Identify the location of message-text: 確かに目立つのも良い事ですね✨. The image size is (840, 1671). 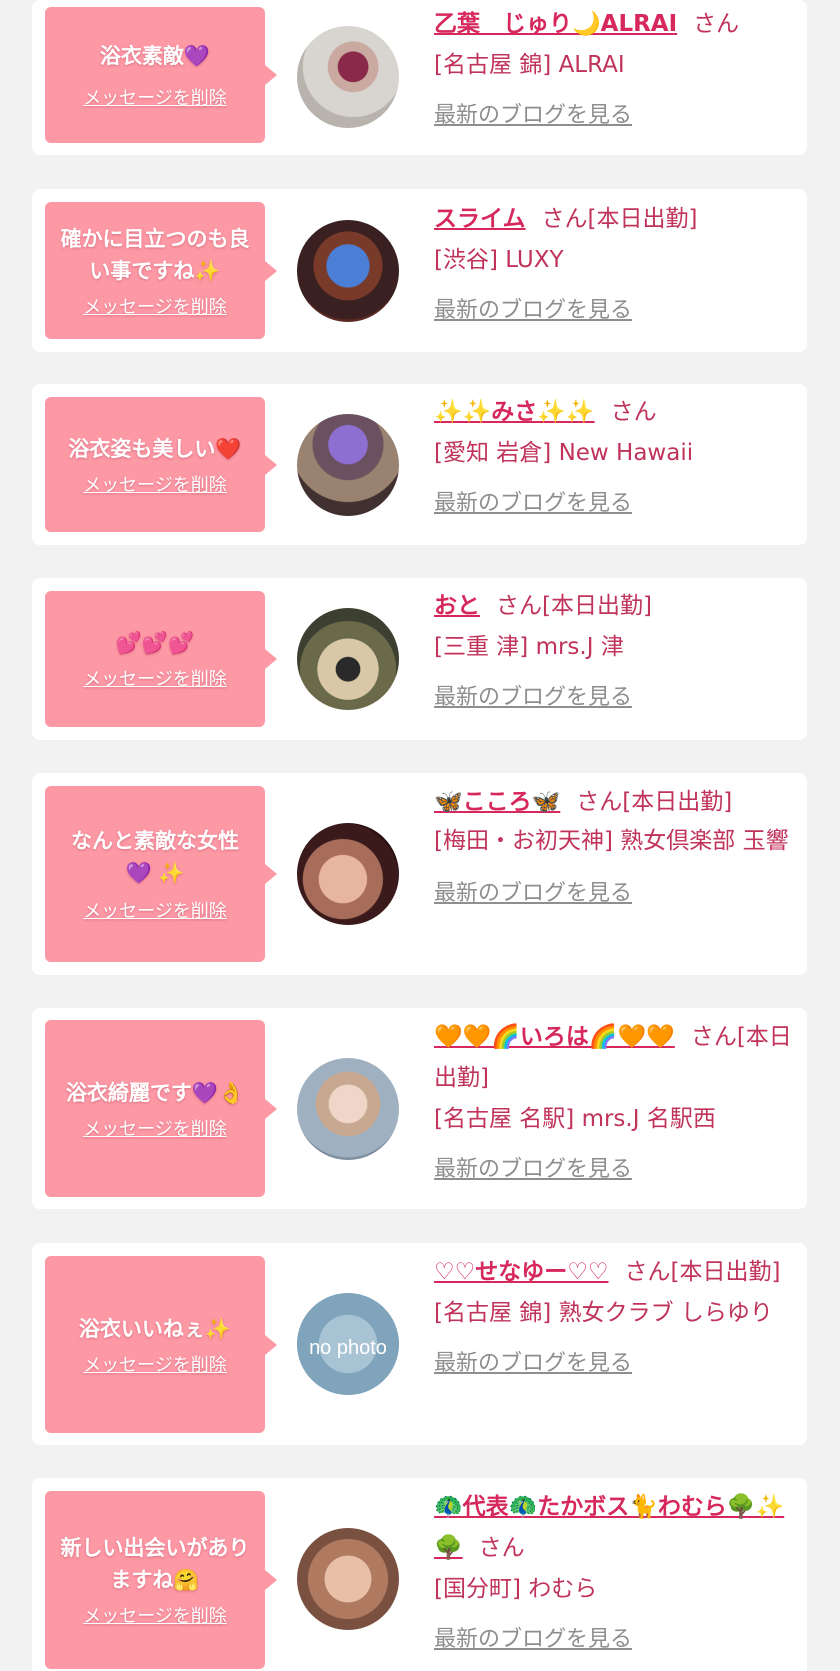
(155, 254).